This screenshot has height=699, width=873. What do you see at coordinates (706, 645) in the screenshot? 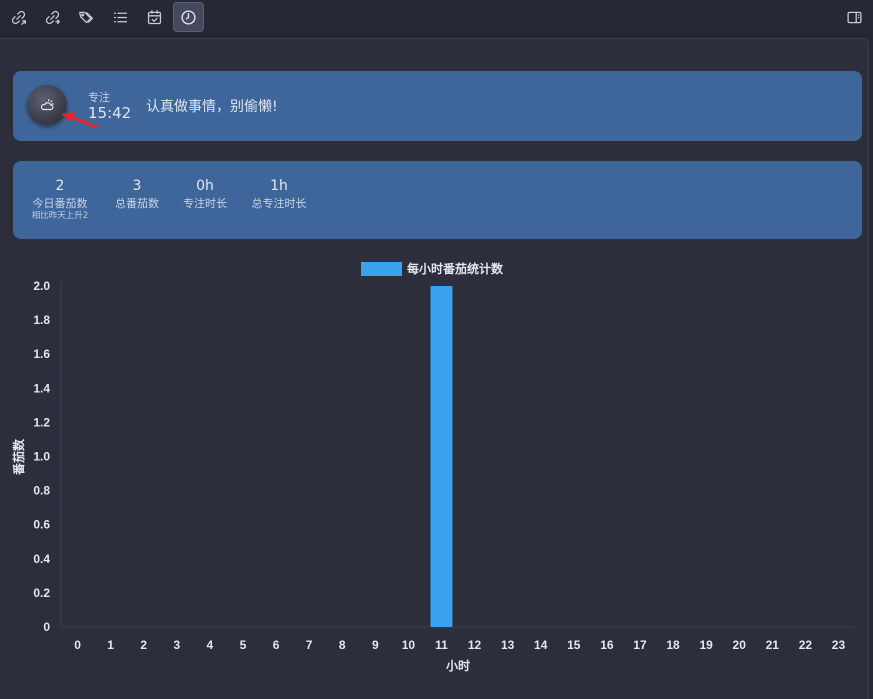
I see `x-tick-label: 19` at bounding box center [706, 645].